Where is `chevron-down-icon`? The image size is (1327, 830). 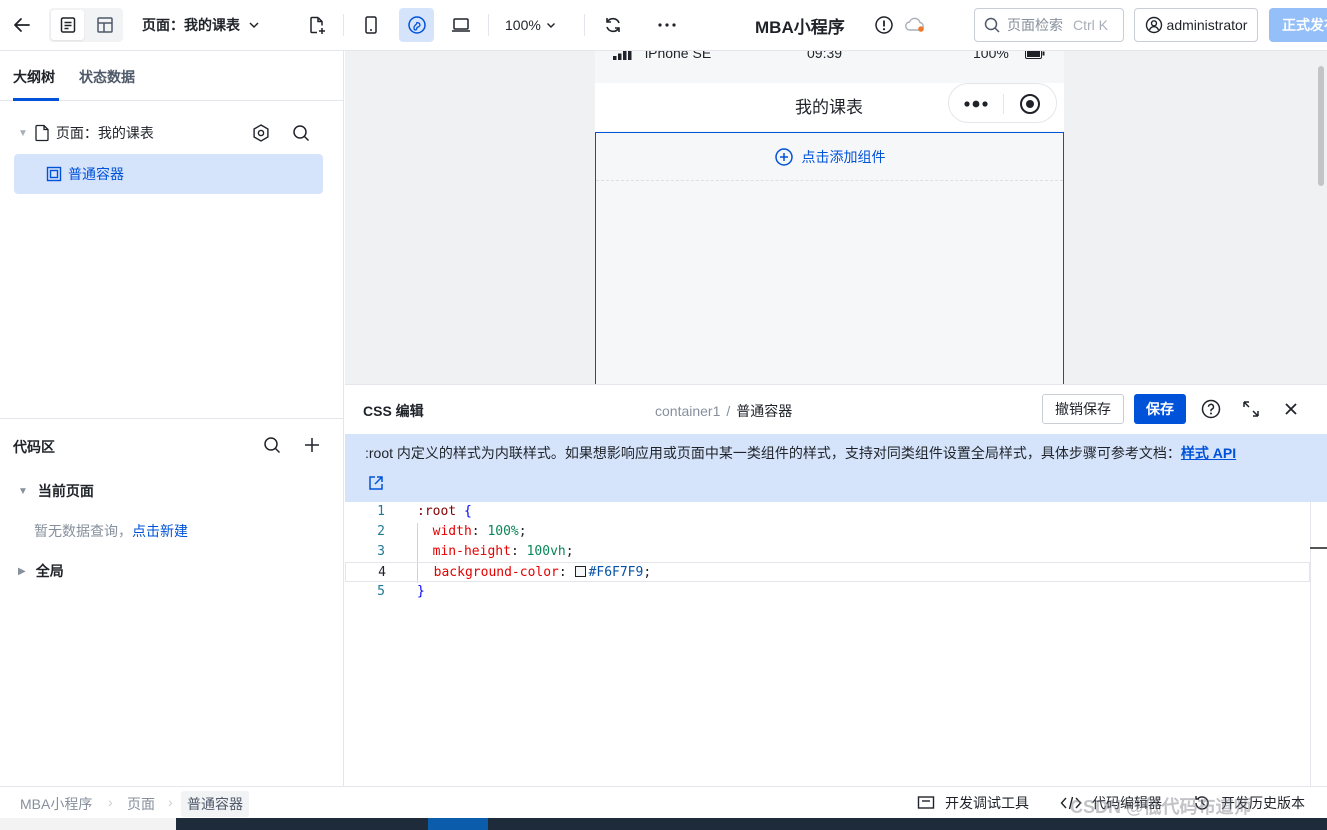
chevron-down-icon is located at coordinates (254, 25).